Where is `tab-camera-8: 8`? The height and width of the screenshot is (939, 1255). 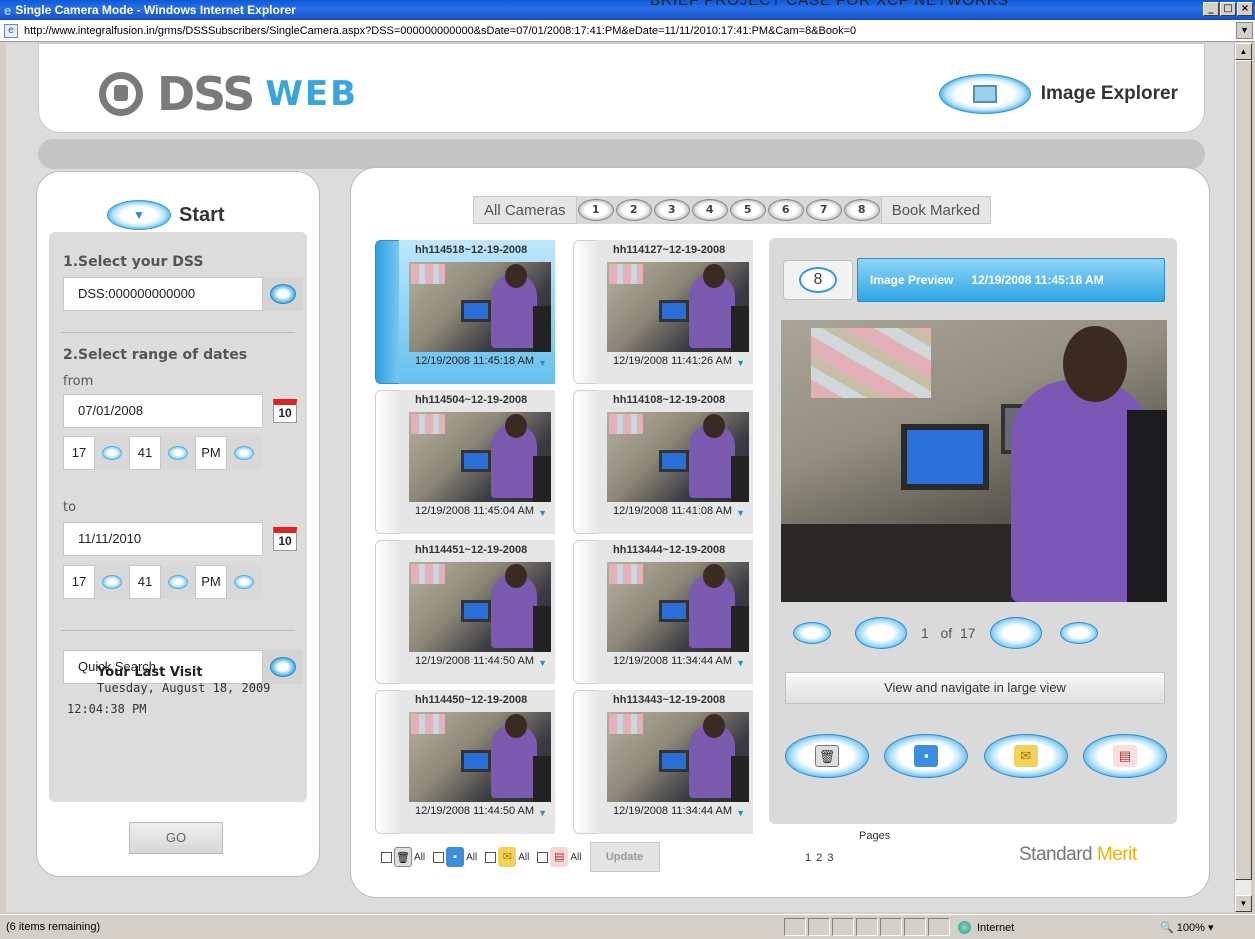 tab-camera-8: 8 is located at coordinates (861, 210).